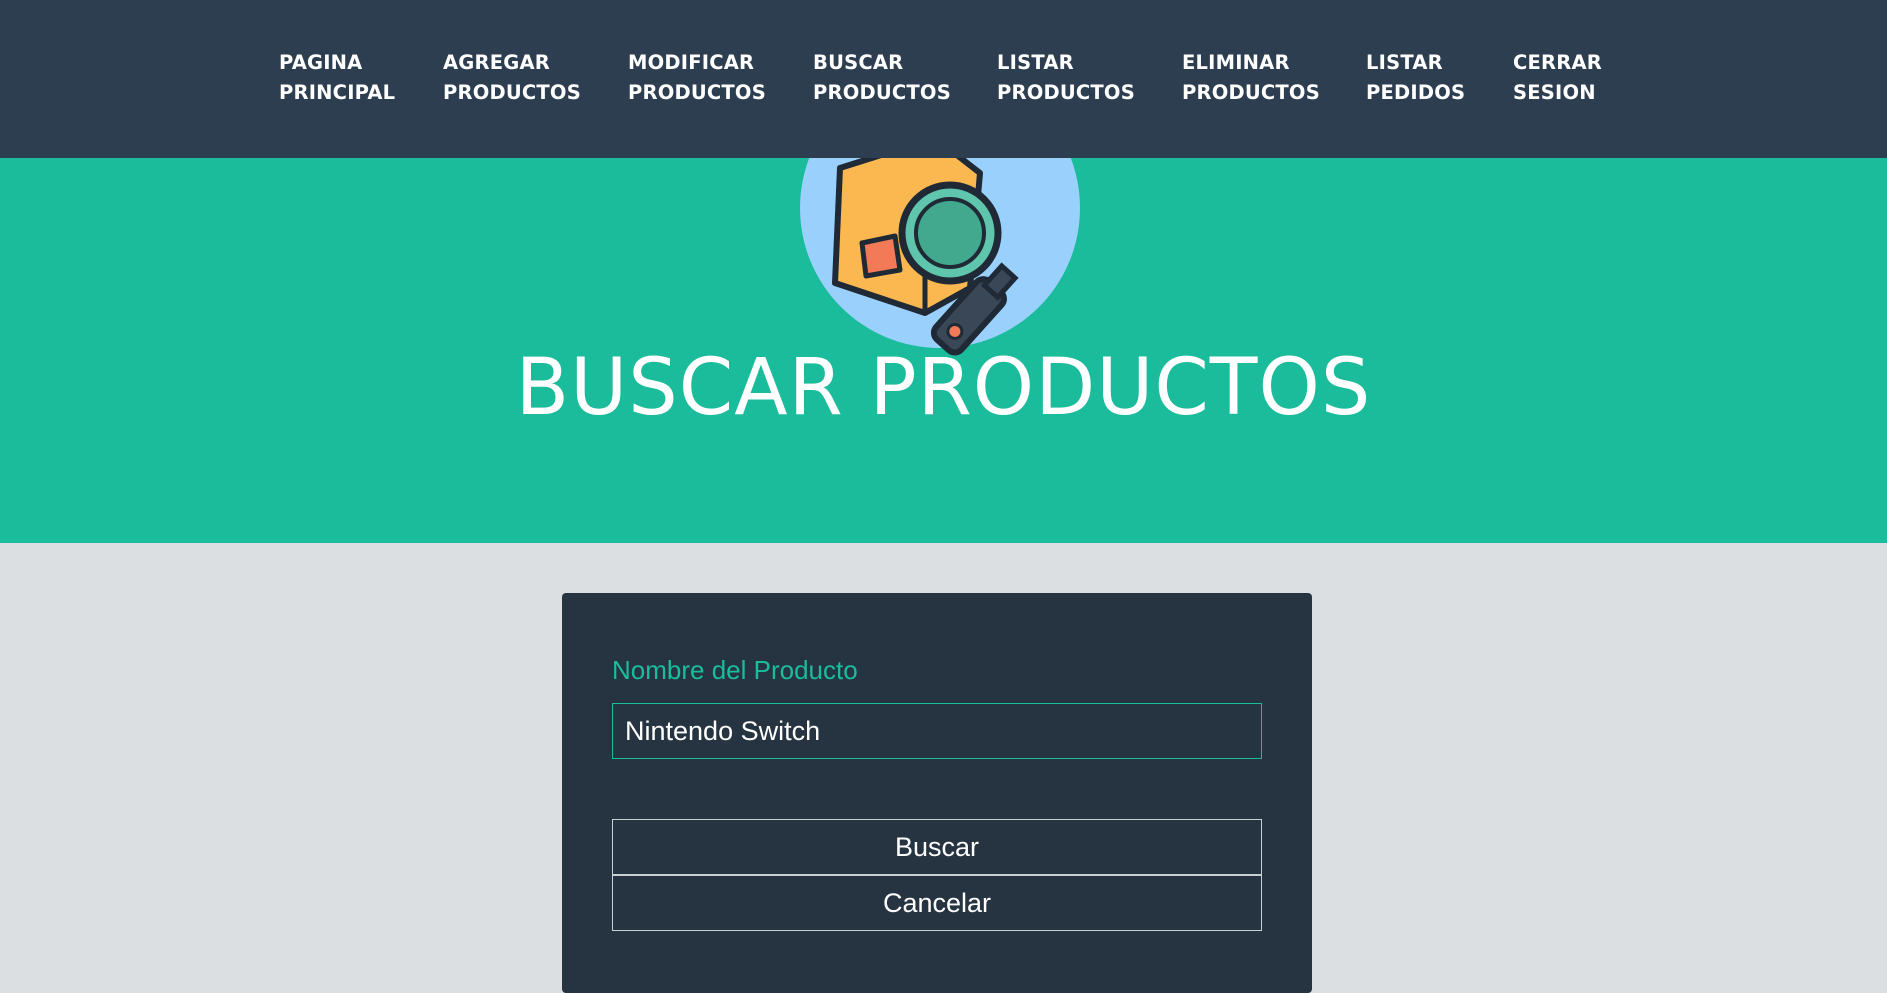 This screenshot has width=1887, height=993. Describe the element at coordinates (943, 388) in the screenshot. I see `page-title: BUSCAR PRODUCTOS` at that location.